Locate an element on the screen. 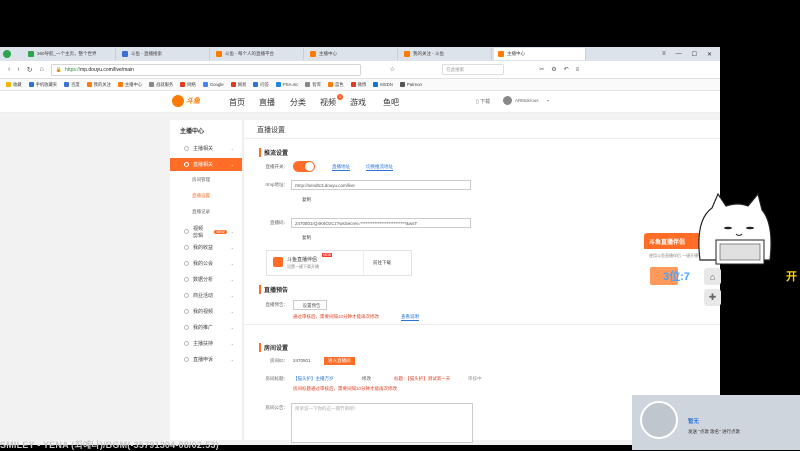 The width and height of the screenshot is (800, 451). set-notice-button: 设置预告 is located at coordinates (310, 305).